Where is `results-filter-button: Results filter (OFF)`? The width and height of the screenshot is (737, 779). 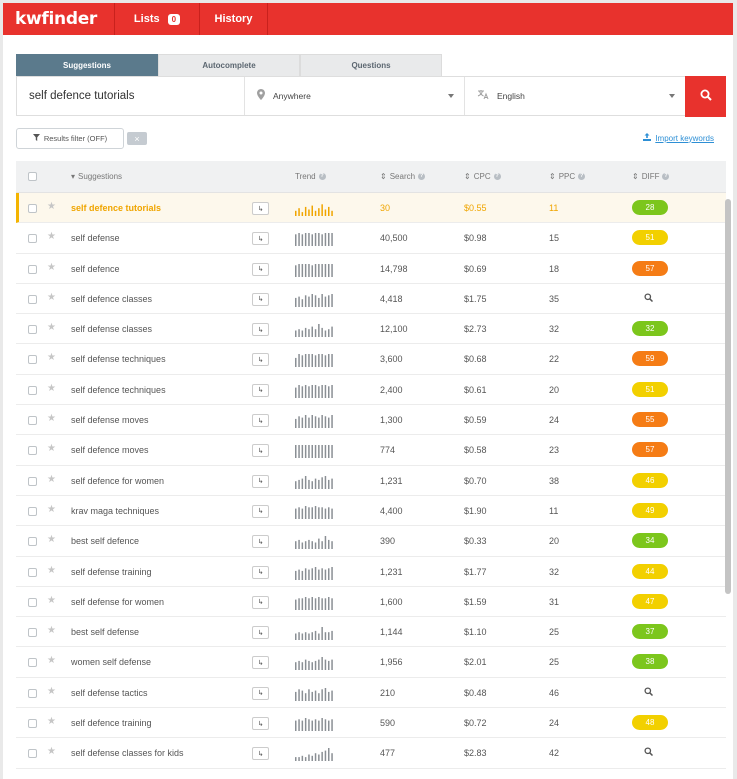
results-filter-button: Results filter (OFF) is located at coordinates (70, 138).